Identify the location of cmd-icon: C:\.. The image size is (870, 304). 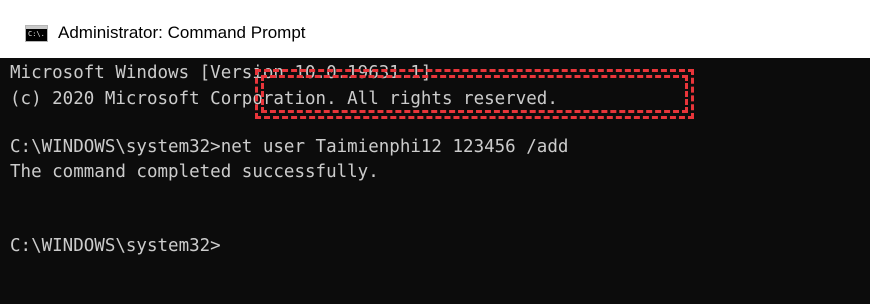
(36, 33).